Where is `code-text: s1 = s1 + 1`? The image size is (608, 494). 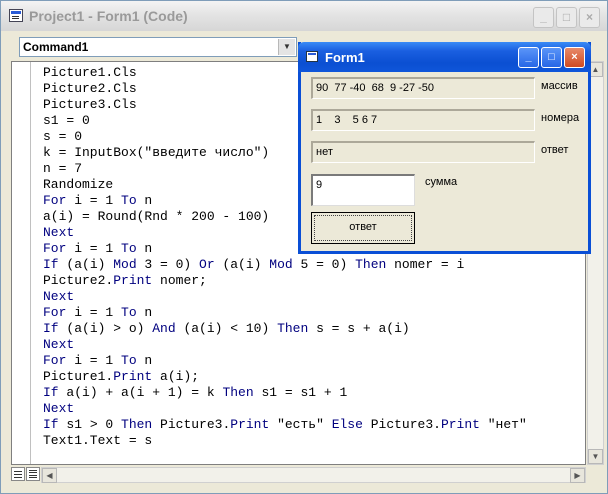 code-text: s1 = s1 + 1 is located at coordinates (300, 392).